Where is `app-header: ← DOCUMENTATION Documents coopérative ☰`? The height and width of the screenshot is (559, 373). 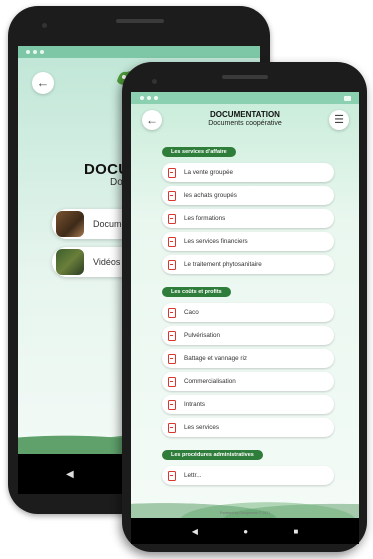
app-header: ← DOCUMENTATION Documents coopérative ☰ is located at coordinates (245, 121).